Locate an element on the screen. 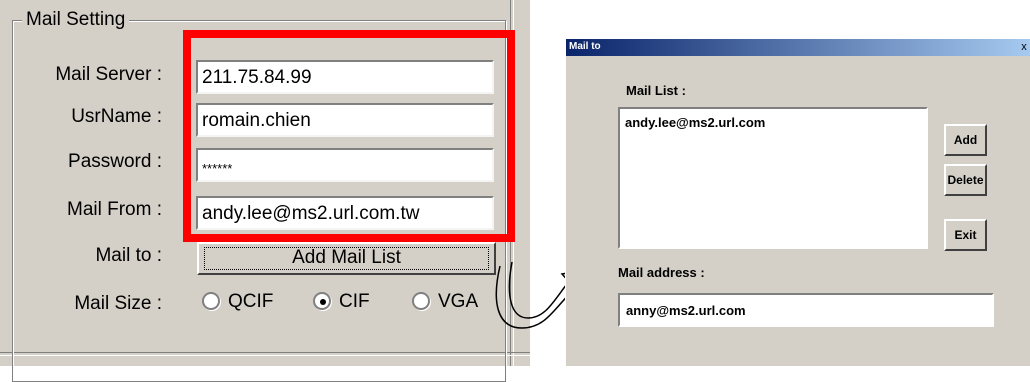 The height and width of the screenshot is (382, 1030). add-mail-list-button: Add Mail List is located at coordinates (346, 258).